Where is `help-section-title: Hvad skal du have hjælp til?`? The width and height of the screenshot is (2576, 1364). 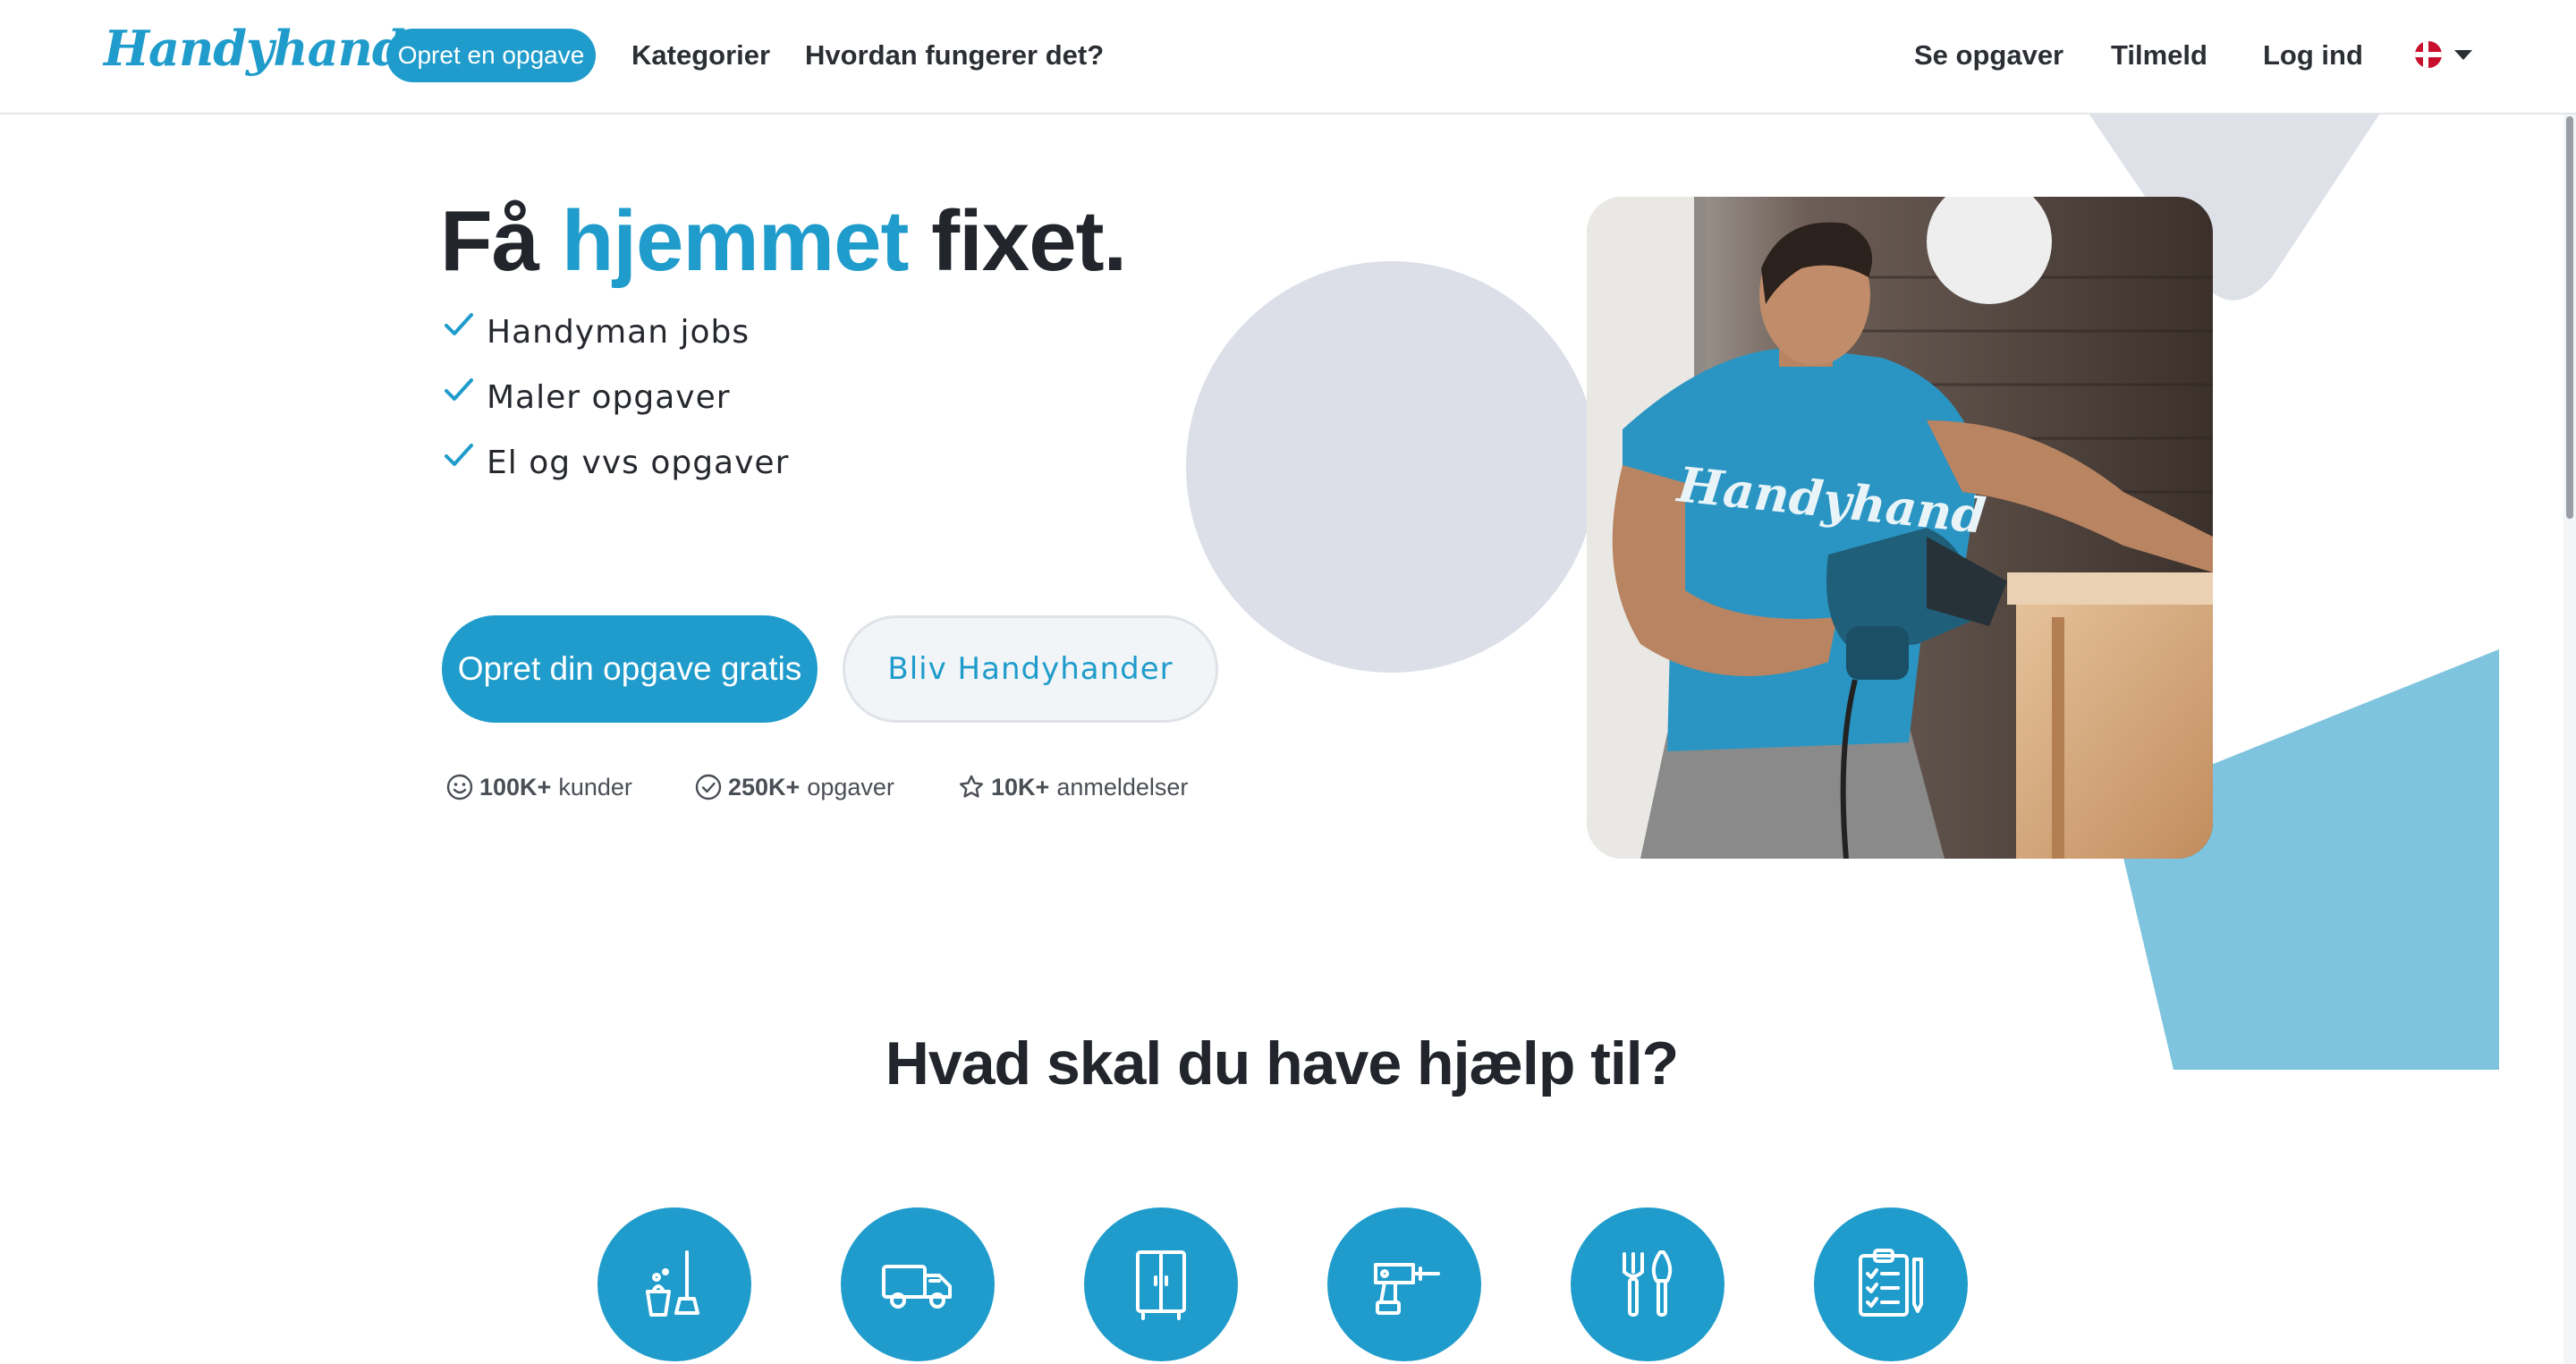
help-section-title: Hvad skal du have hjælp til? is located at coordinates (1282, 1063).